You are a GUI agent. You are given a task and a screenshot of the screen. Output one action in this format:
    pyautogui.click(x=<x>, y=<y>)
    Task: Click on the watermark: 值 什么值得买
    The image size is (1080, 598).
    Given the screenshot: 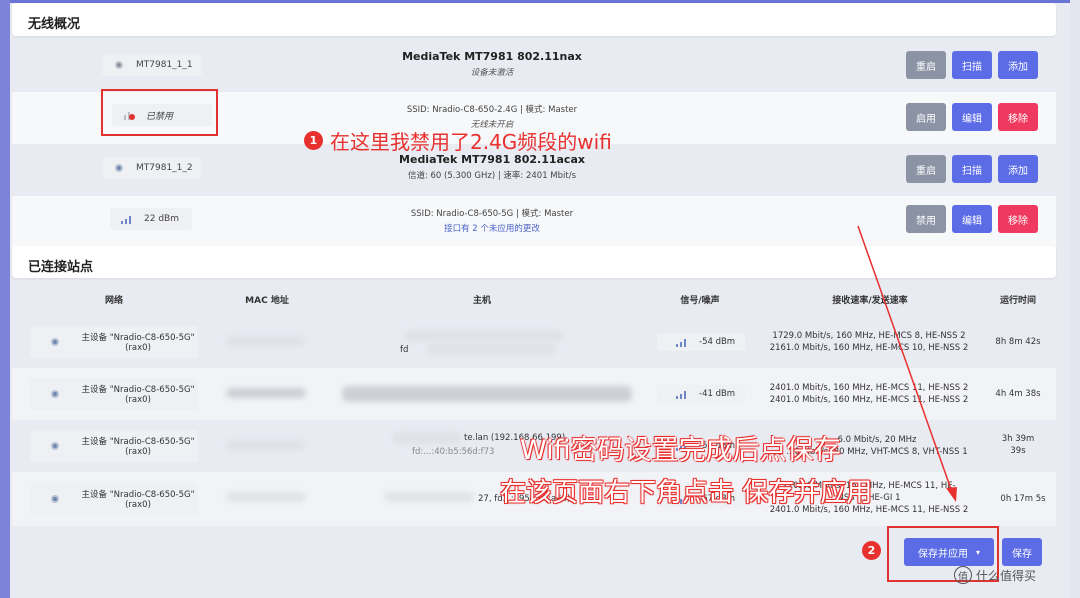 What is the action you would take?
    pyautogui.click(x=995, y=575)
    